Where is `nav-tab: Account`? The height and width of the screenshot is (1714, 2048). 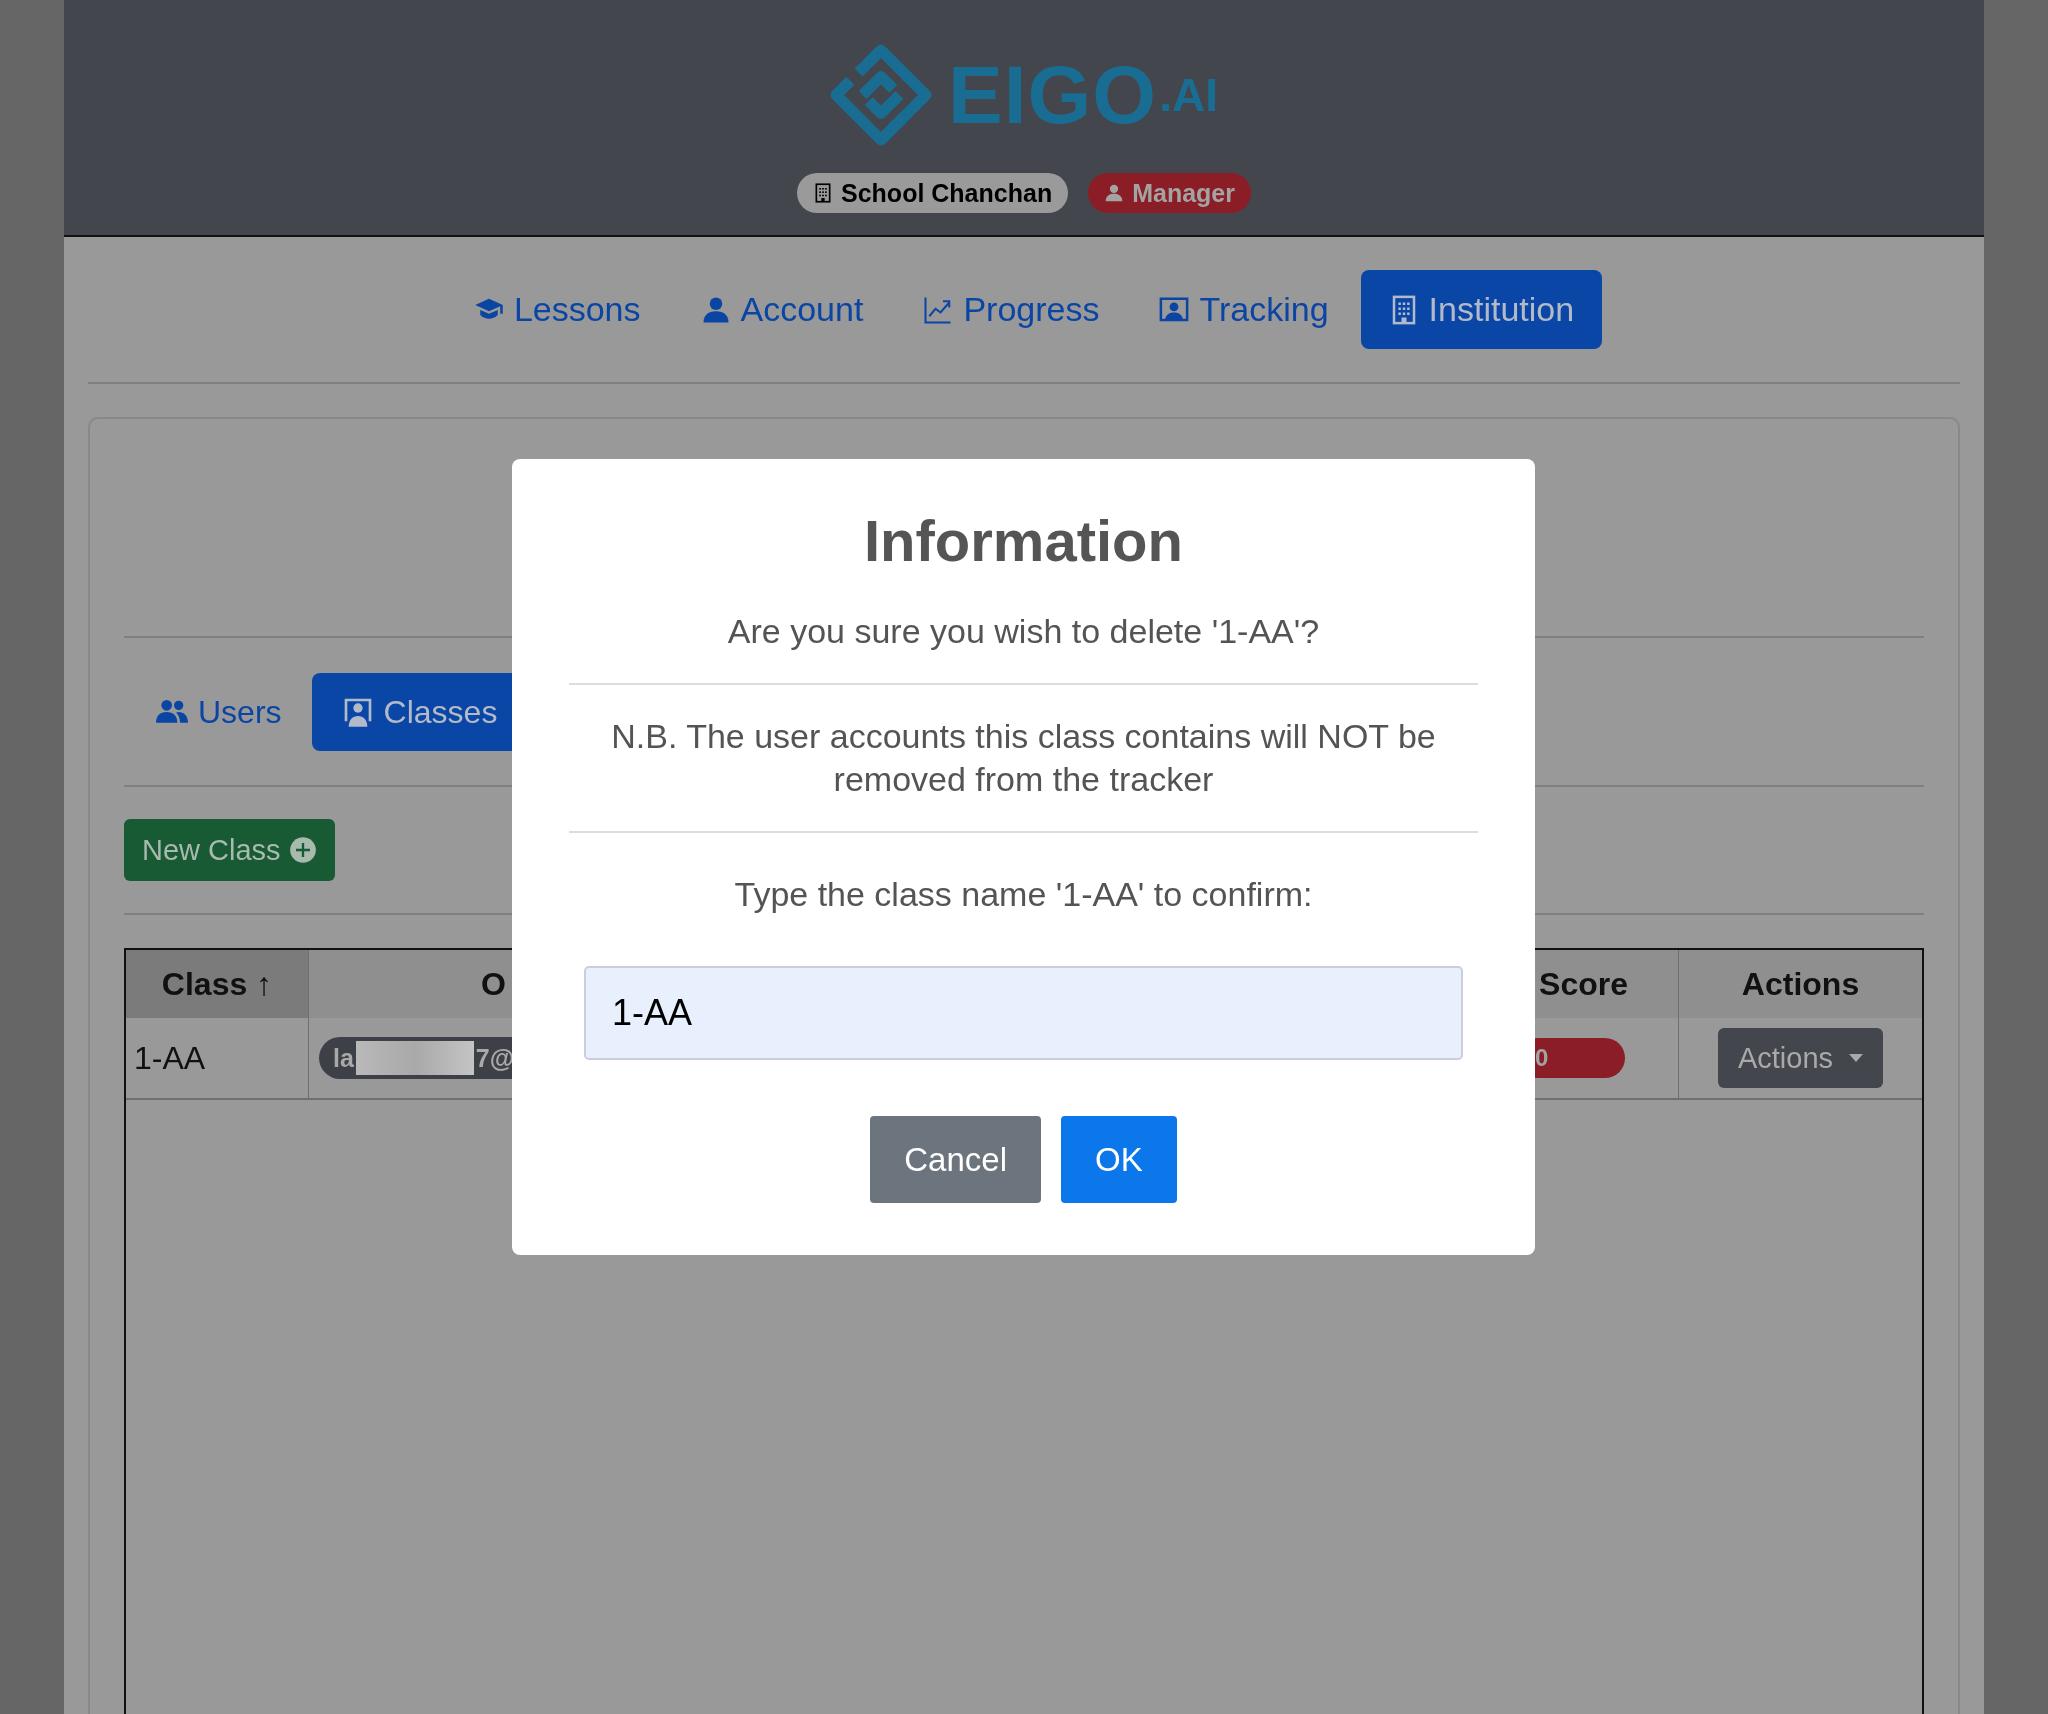
nav-tab: Account is located at coordinates (782, 309).